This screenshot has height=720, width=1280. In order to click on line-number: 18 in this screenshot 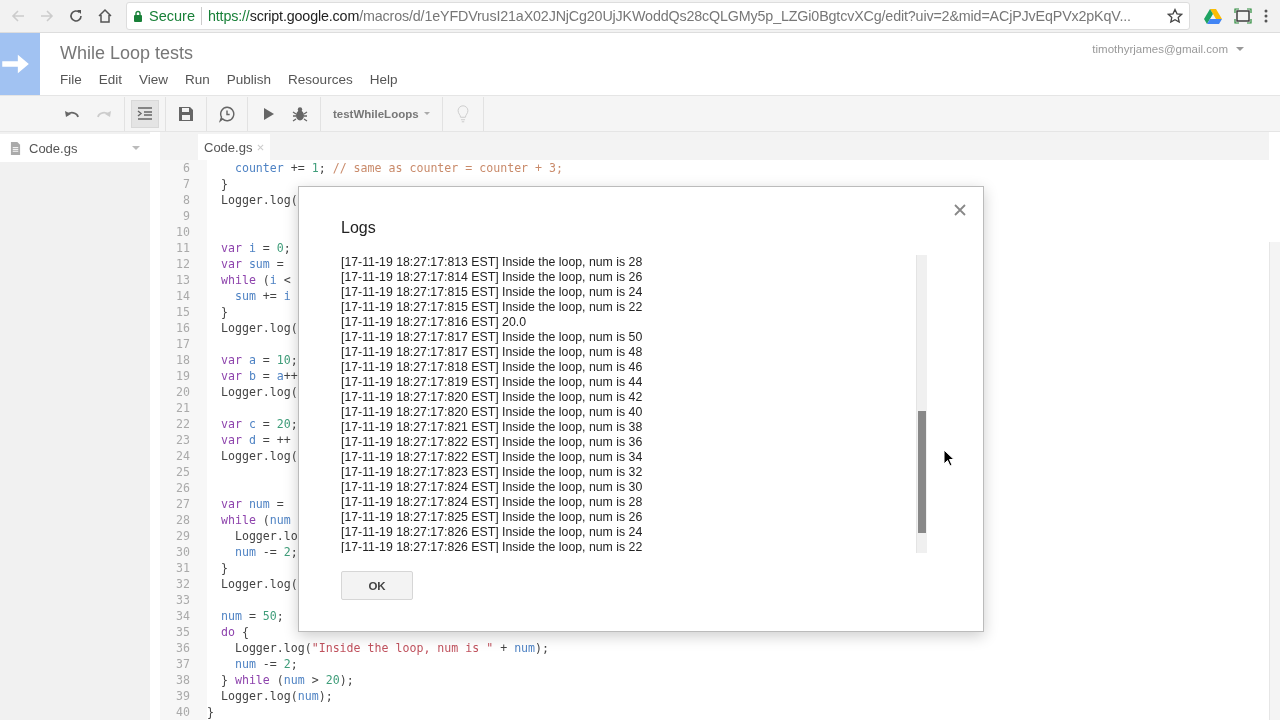, I will do `click(183, 360)`.